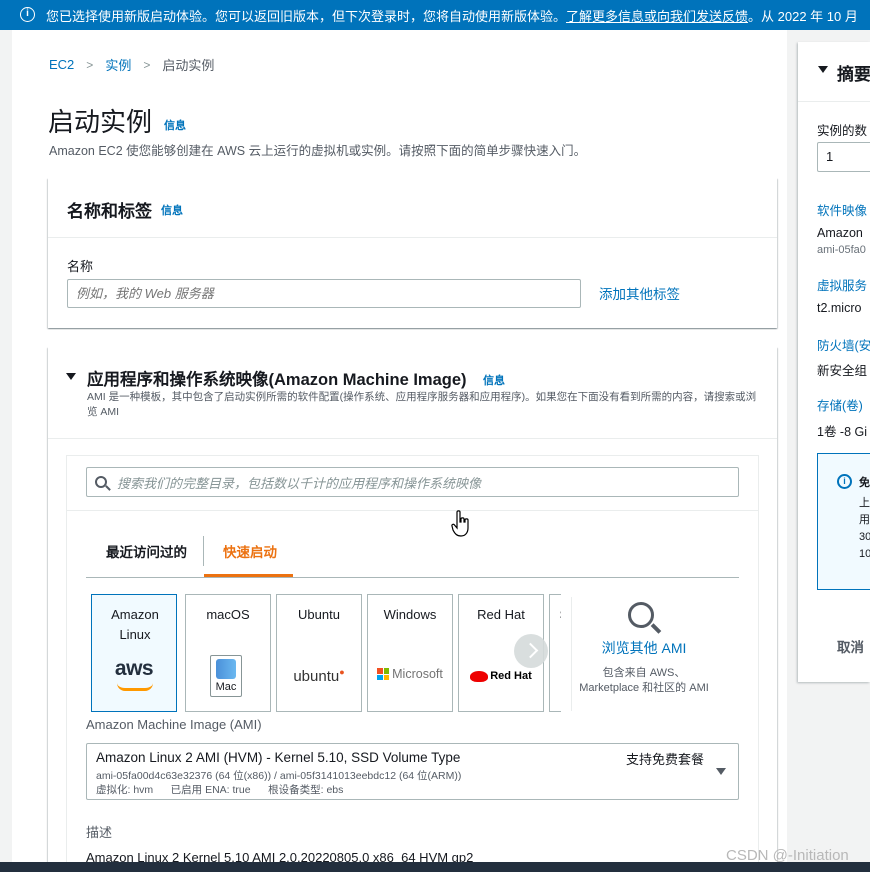 Image resolution: width=870 pixels, height=872 pixels. What do you see at coordinates (109, 211) in the screenshot?
I see `name-tags-title: 名称和标签` at bounding box center [109, 211].